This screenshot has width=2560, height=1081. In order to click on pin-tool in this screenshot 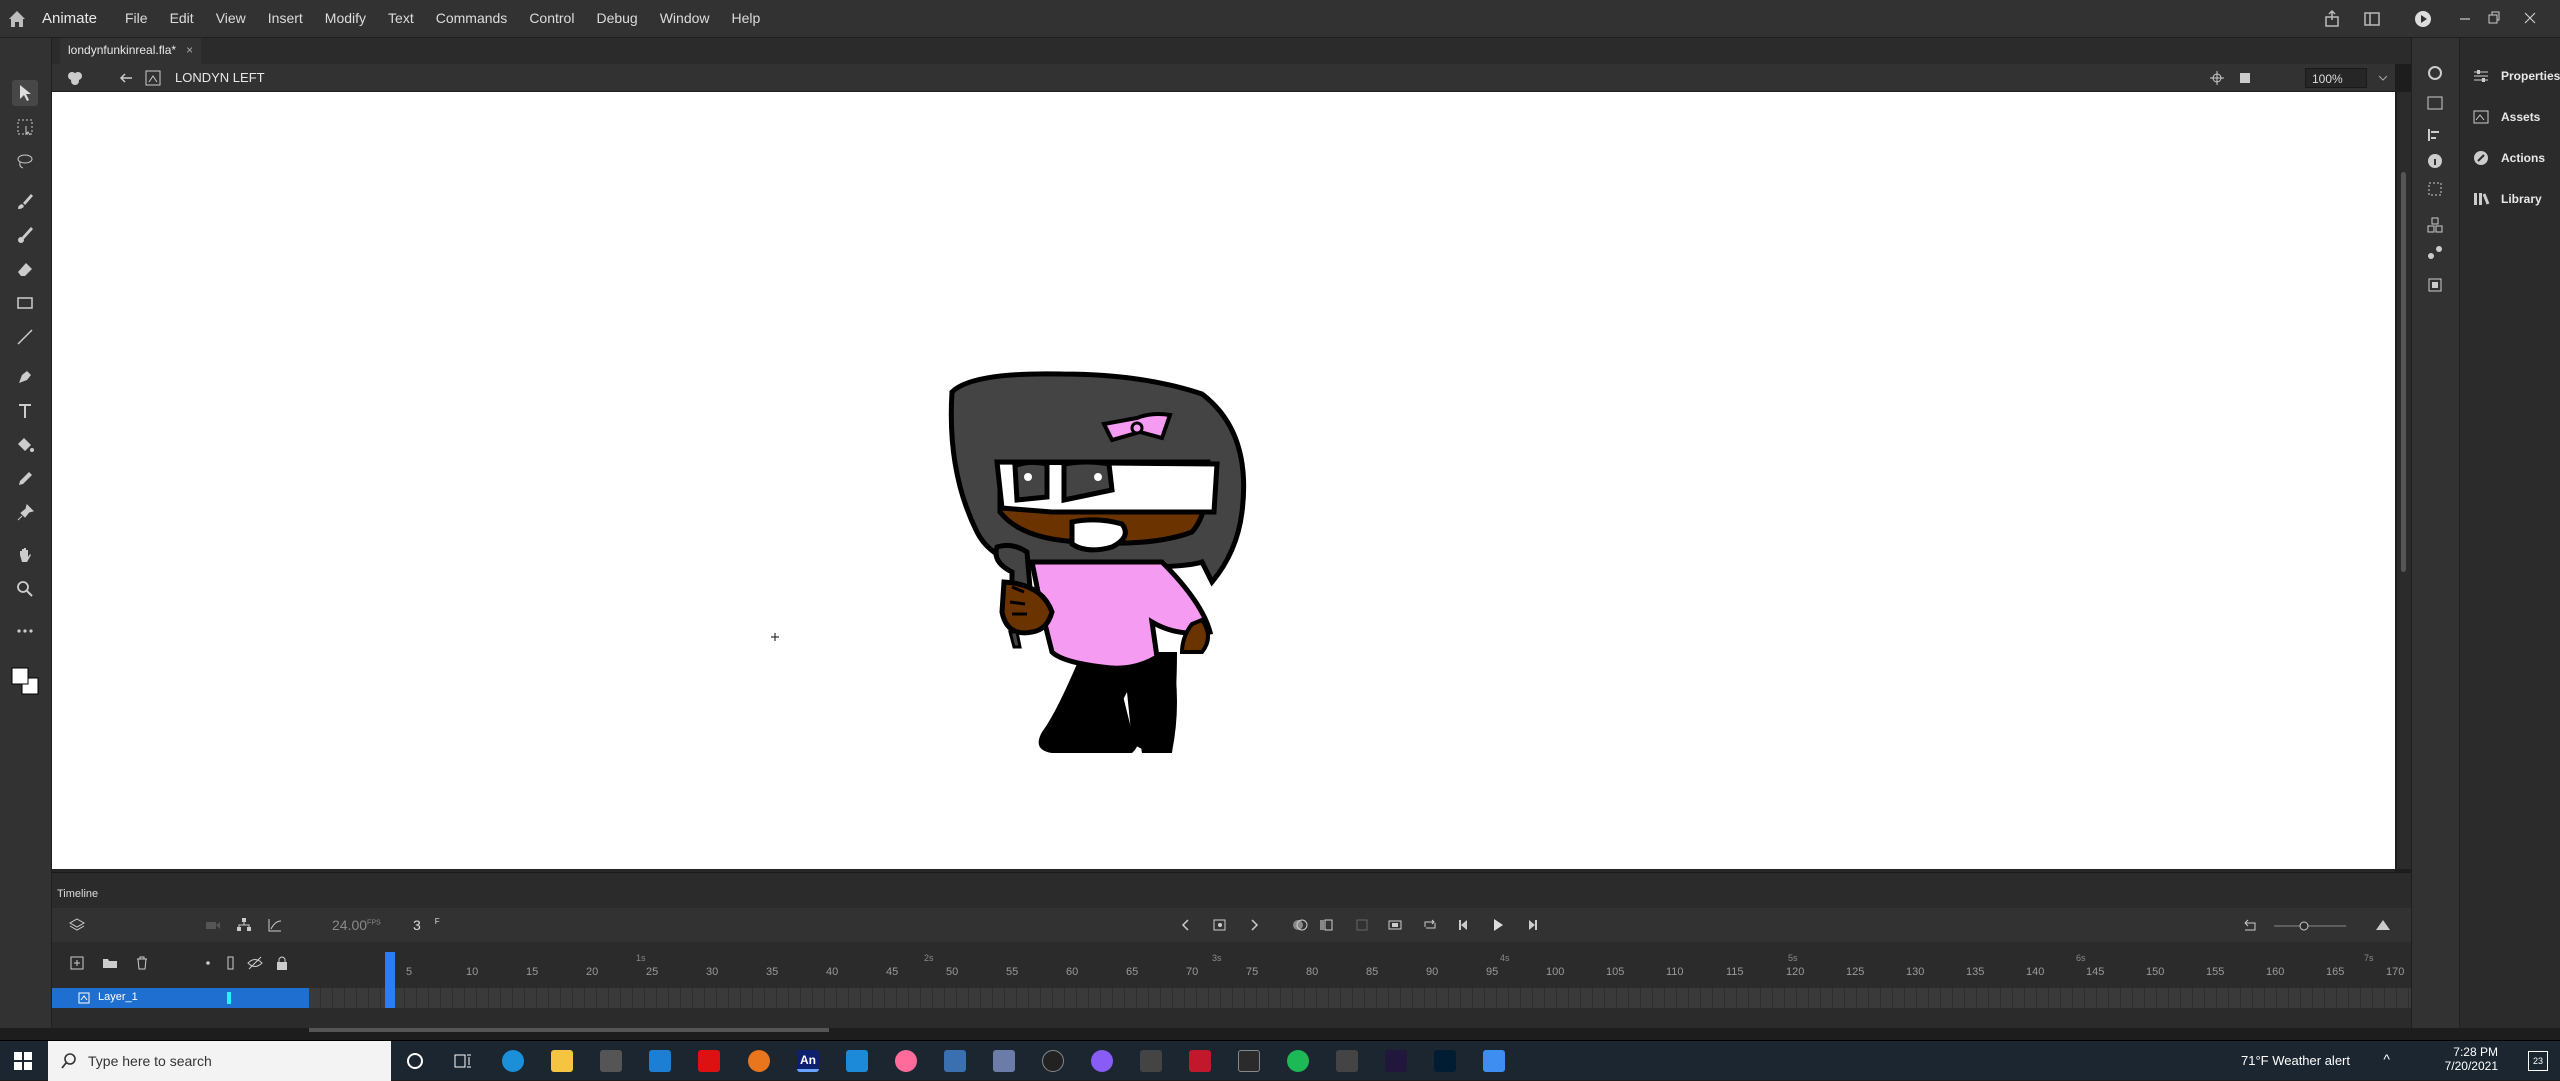, I will do `click(25, 513)`.